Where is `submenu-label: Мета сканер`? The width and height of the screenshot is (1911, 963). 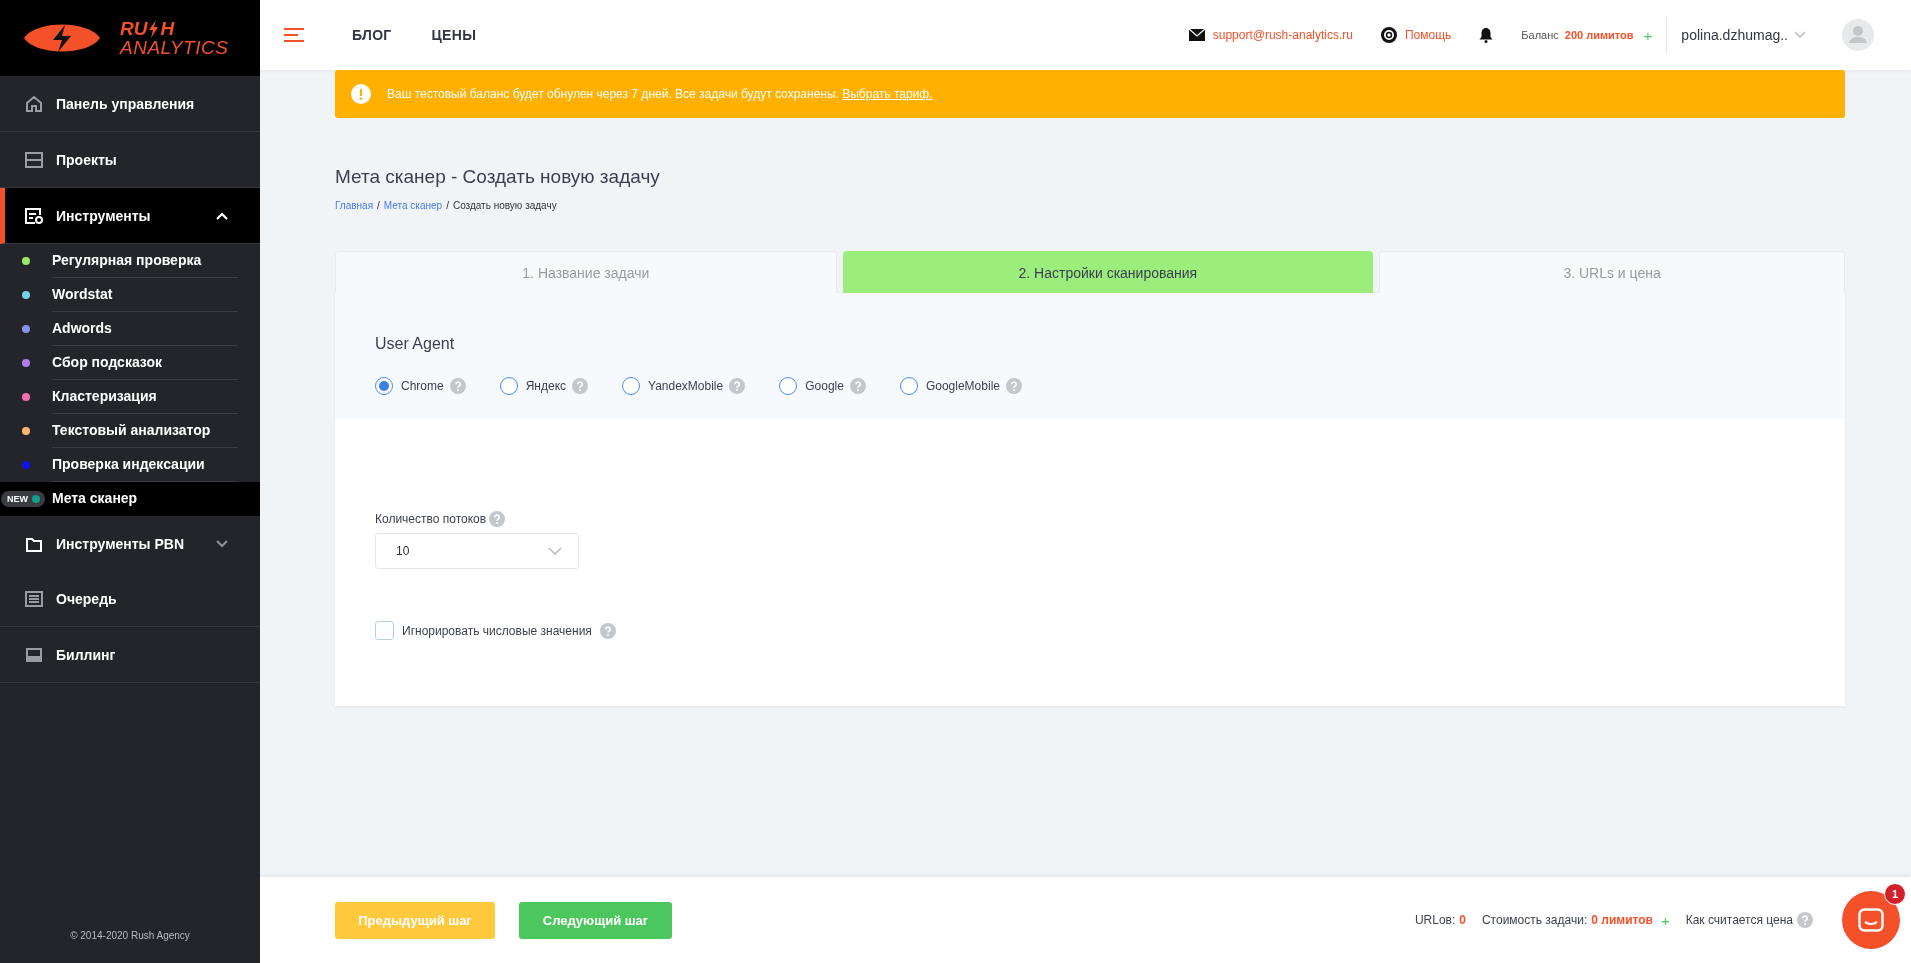 submenu-label: Мета сканер is located at coordinates (95, 498).